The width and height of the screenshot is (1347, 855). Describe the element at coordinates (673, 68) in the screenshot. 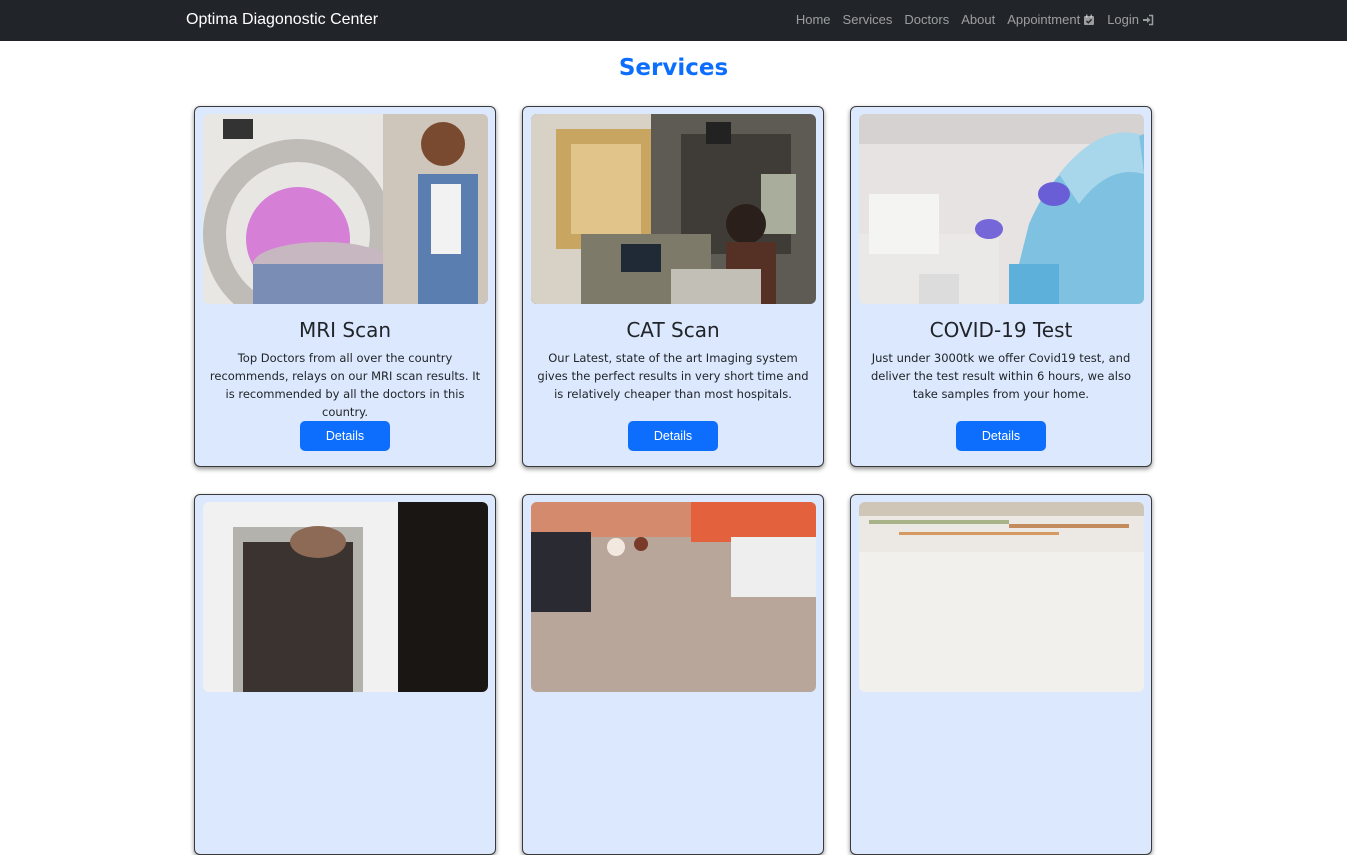

I see `page-title: Services` at that location.